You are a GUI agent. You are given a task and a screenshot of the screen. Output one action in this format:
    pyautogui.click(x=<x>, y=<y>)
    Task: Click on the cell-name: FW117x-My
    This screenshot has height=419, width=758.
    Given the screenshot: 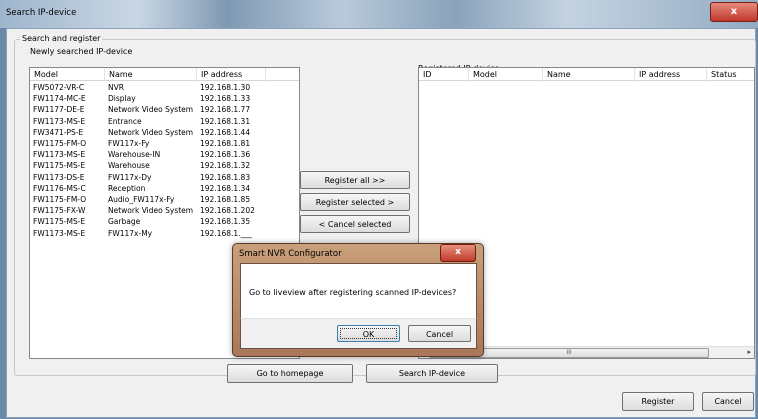 What is the action you would take?
    pyautogui.click(x=130, y=233)
    